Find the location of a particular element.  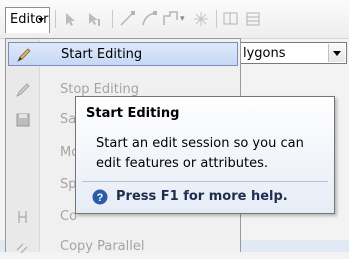

stop-pencil-icon is located at coordinates (23, 90).